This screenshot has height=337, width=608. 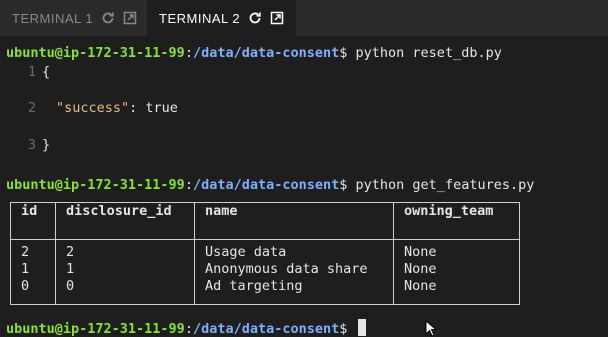 I want to click on tab-terminal-1: TERMINAL 1, so click(x=74, y=18).